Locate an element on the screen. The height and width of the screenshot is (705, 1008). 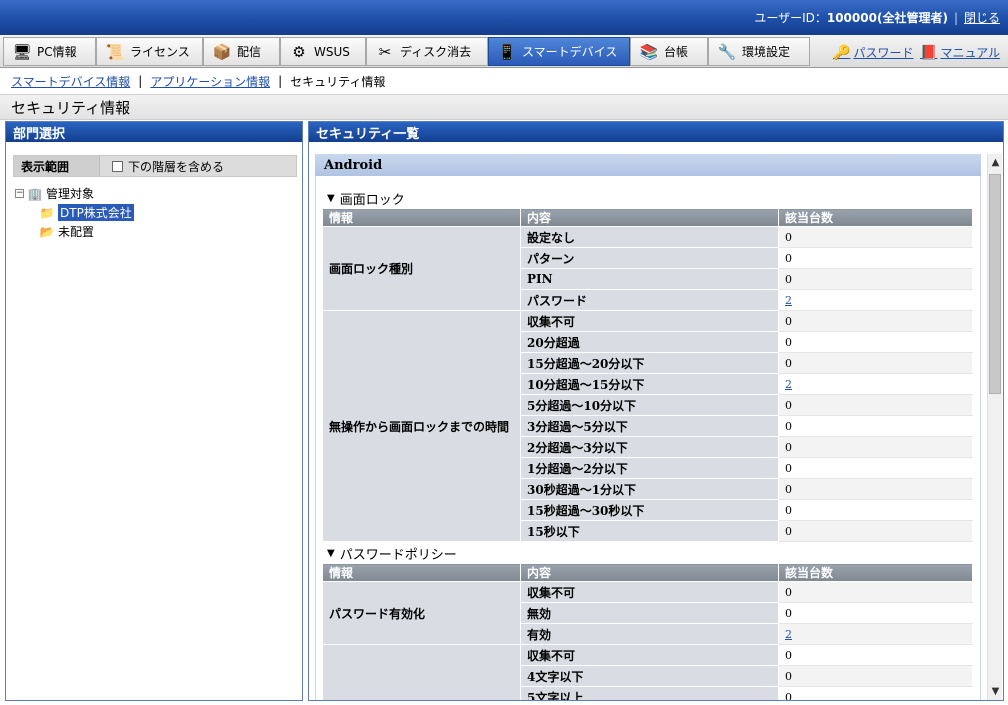
settings-icon: 🔧 is located at coordinates (727, 51).